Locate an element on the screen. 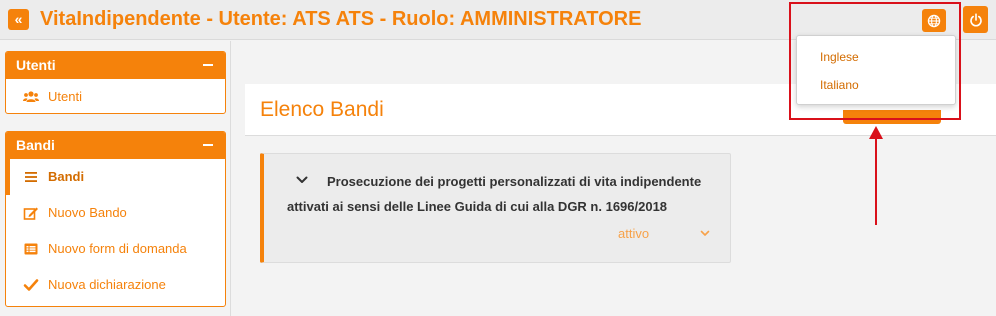 Image resolution: width=996 pixels, height=316 pixels. sidebar-item-label: Nuovo Bando is located at coordinates (87, 212).